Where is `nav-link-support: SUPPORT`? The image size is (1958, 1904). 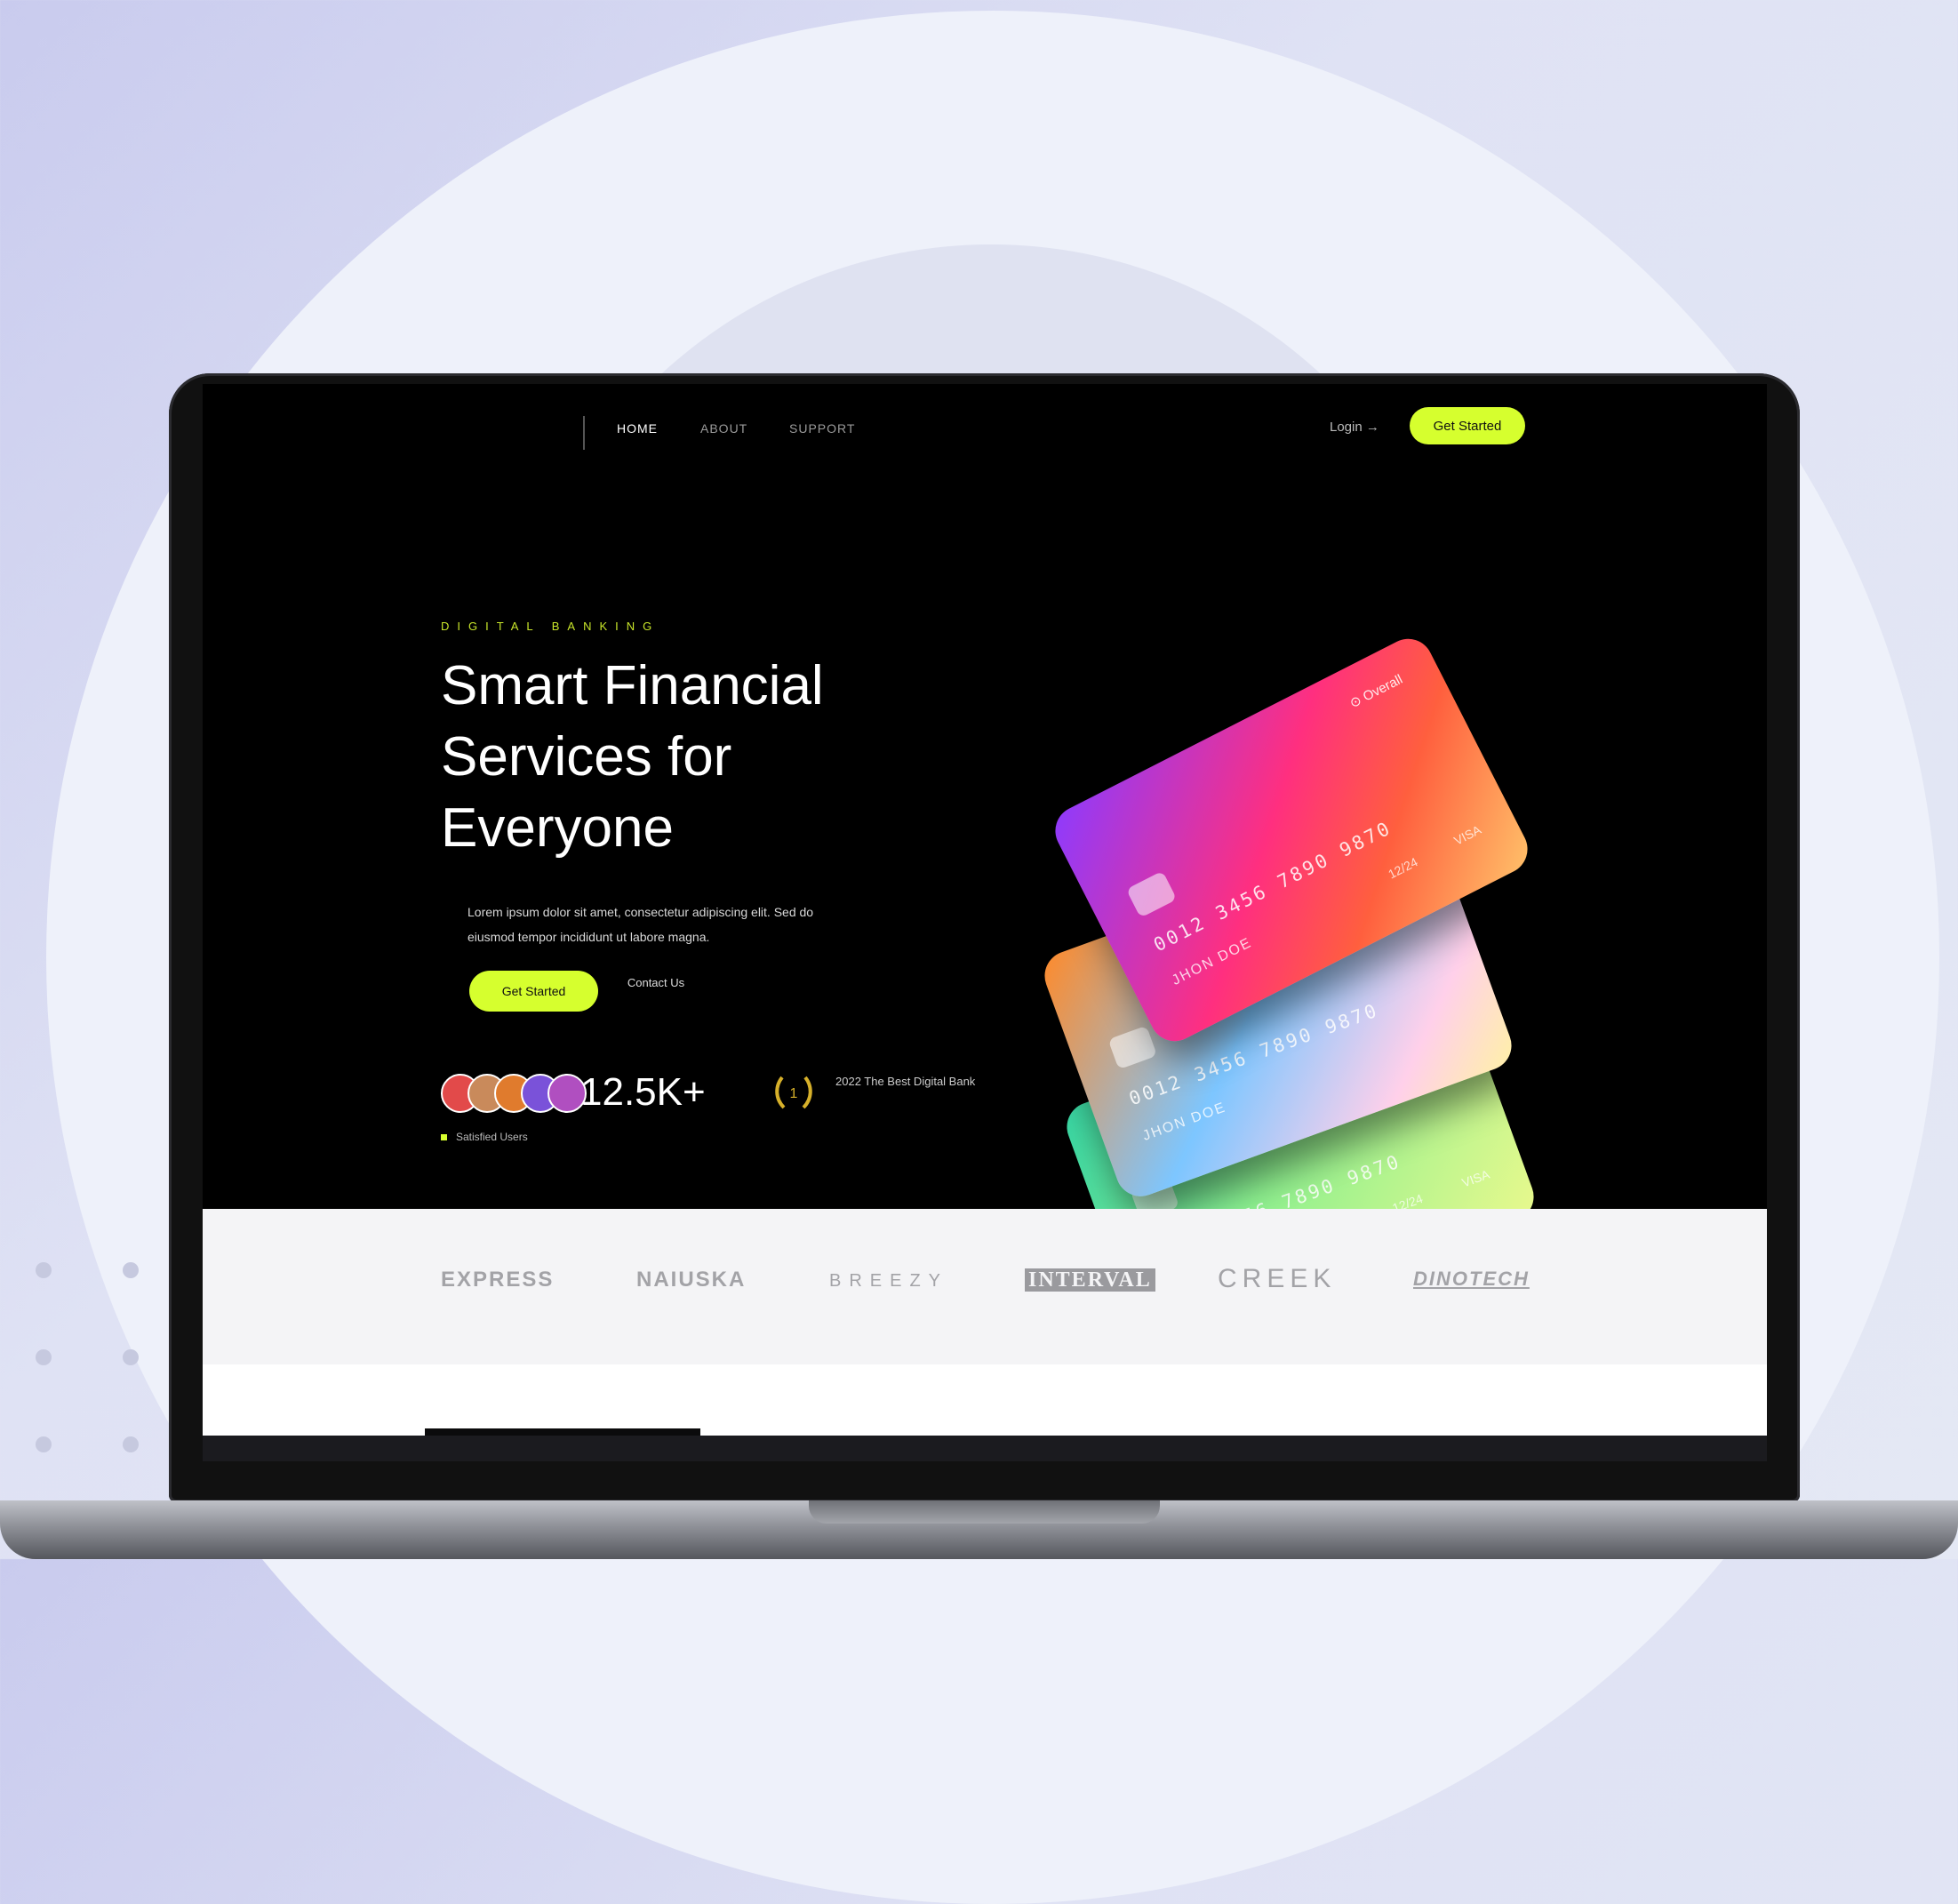 nav-link-support: SUPPORT is located at coordinates (822, 428).